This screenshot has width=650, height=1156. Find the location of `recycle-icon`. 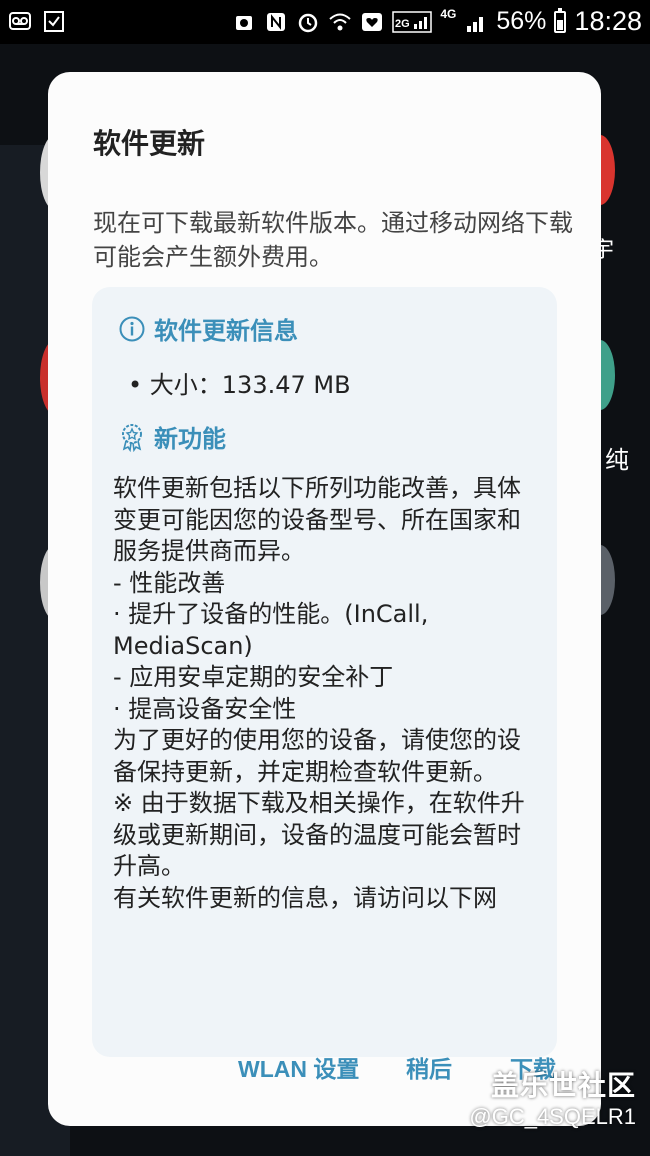

recycle-icon is located at coordinates (244, 22).